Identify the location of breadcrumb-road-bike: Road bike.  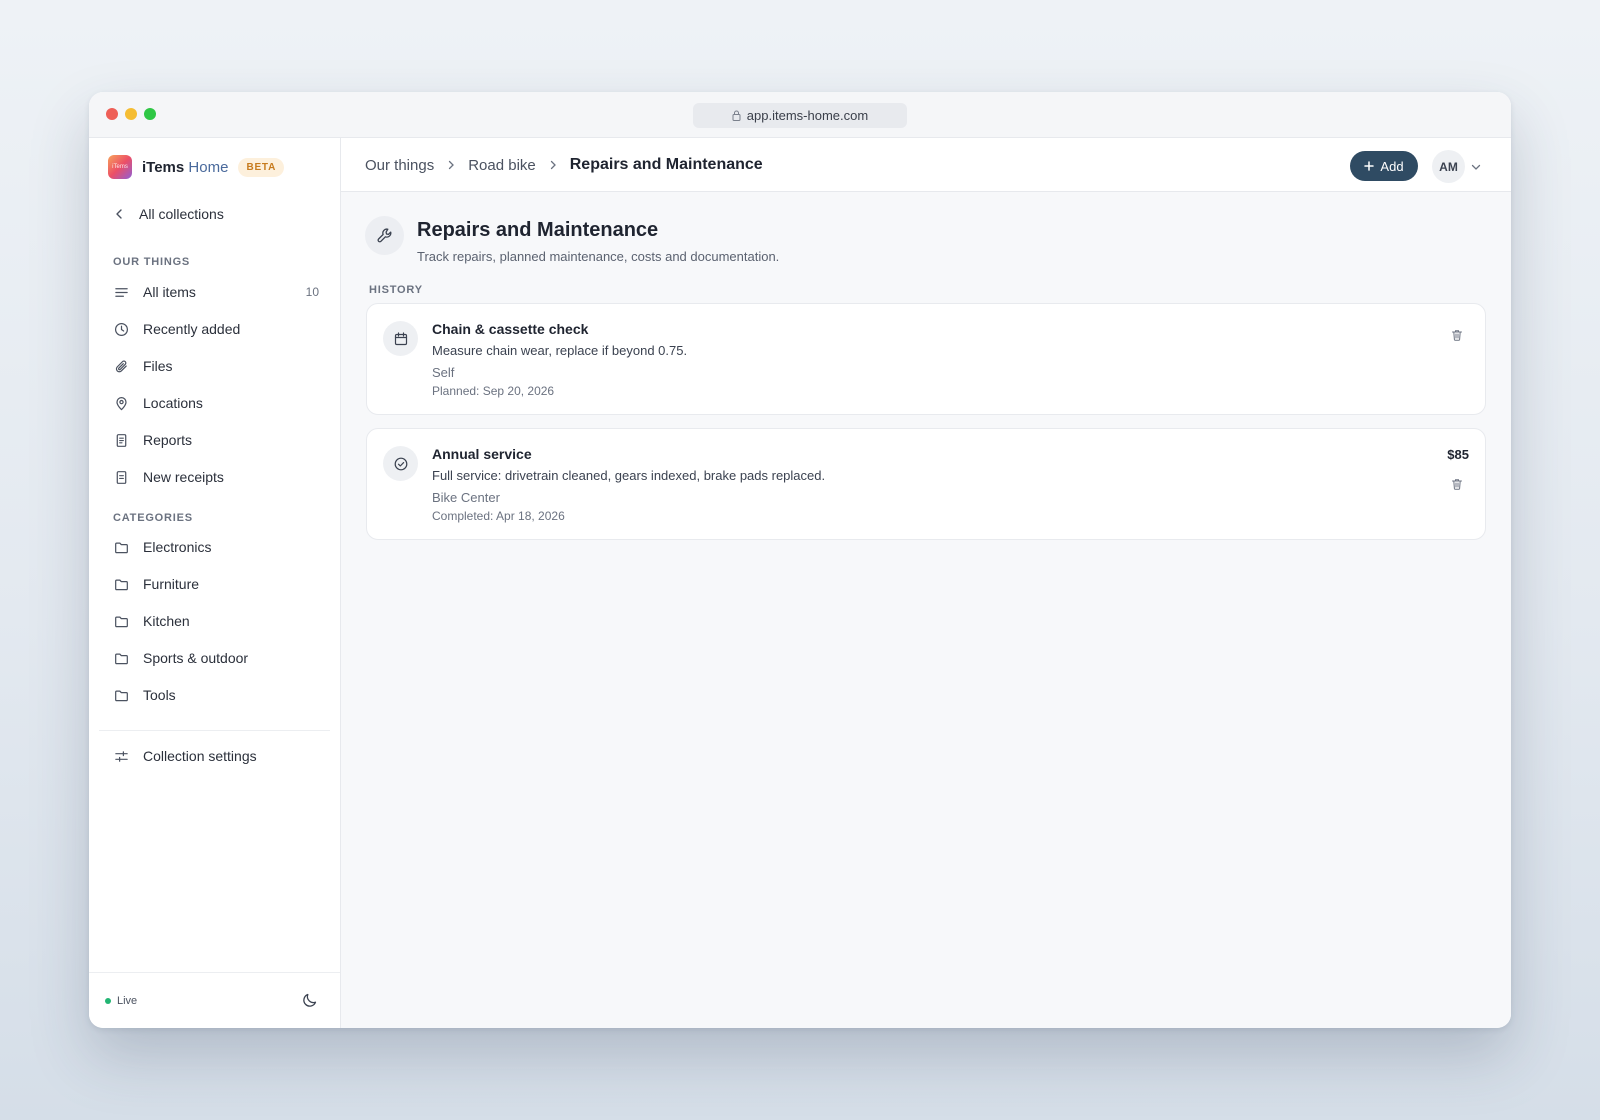
(502, 165).